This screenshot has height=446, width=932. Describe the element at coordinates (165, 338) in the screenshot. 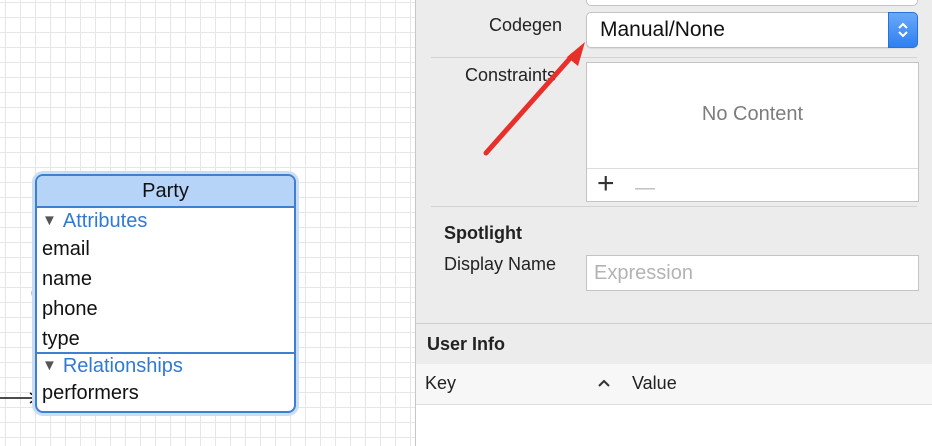

I see `attribute-row: type` at that location.